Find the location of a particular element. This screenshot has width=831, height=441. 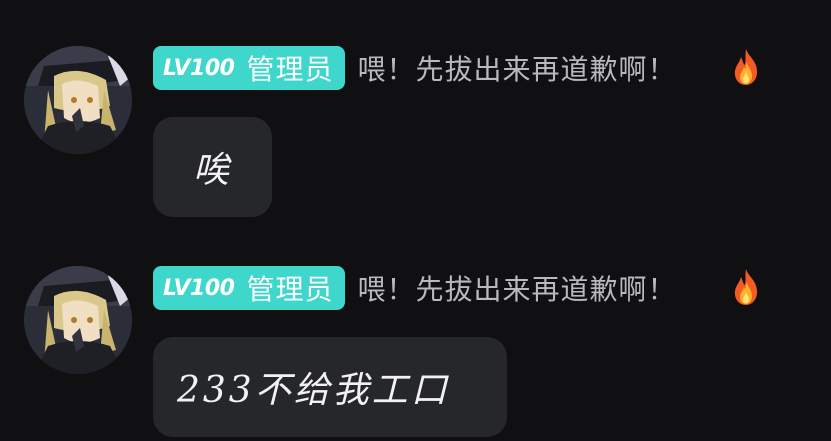

message-bubble: 233不给我工口 is located at coordinates (330, 387).